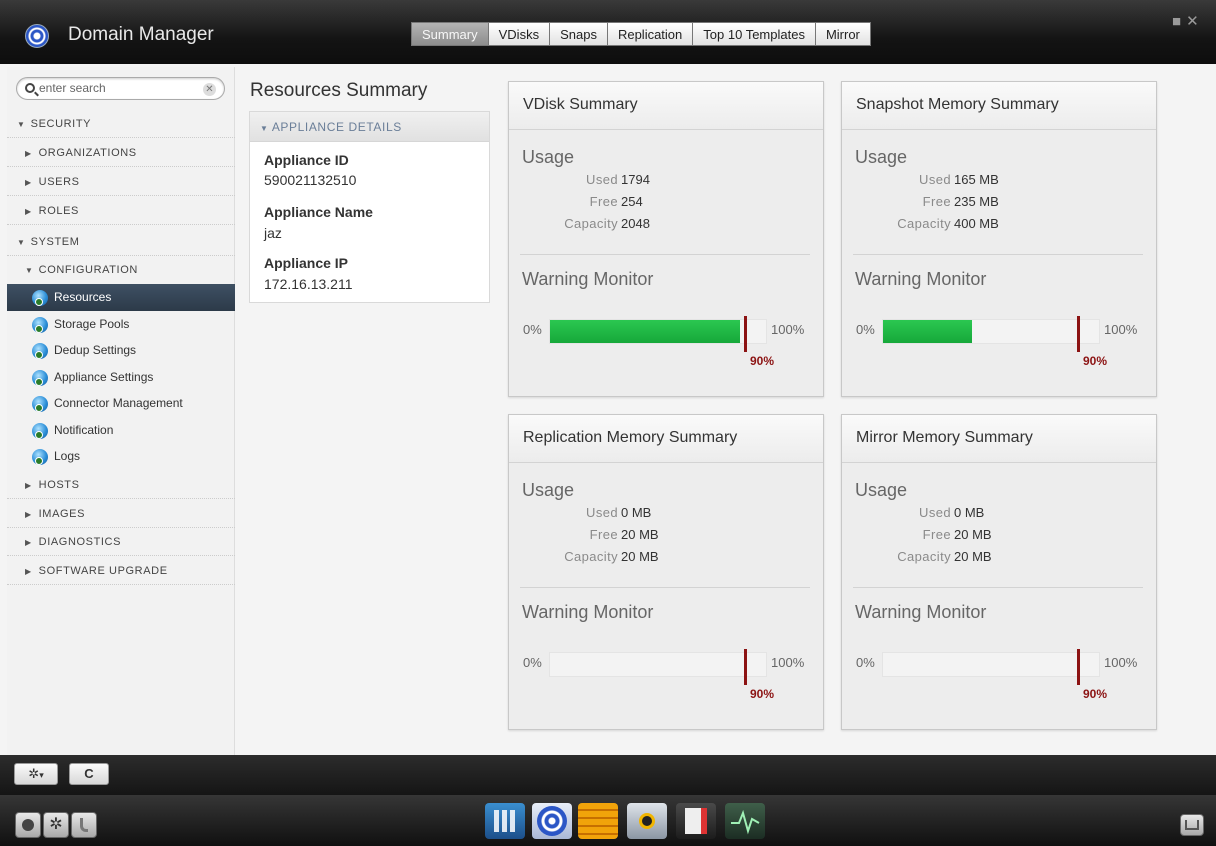 Image resolution: width=1216 pixels, height=846 pixels. I want to click on nav-item-notification: Notification, so click(121, 430).